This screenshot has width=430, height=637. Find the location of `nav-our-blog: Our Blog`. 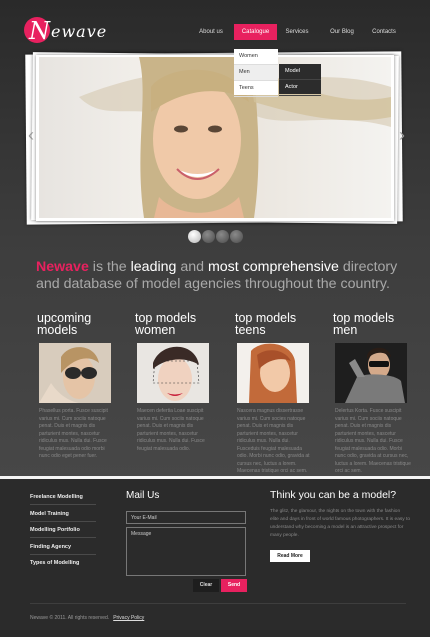

nav-our-blog: Our Blog is located at coordinates (342, 32).